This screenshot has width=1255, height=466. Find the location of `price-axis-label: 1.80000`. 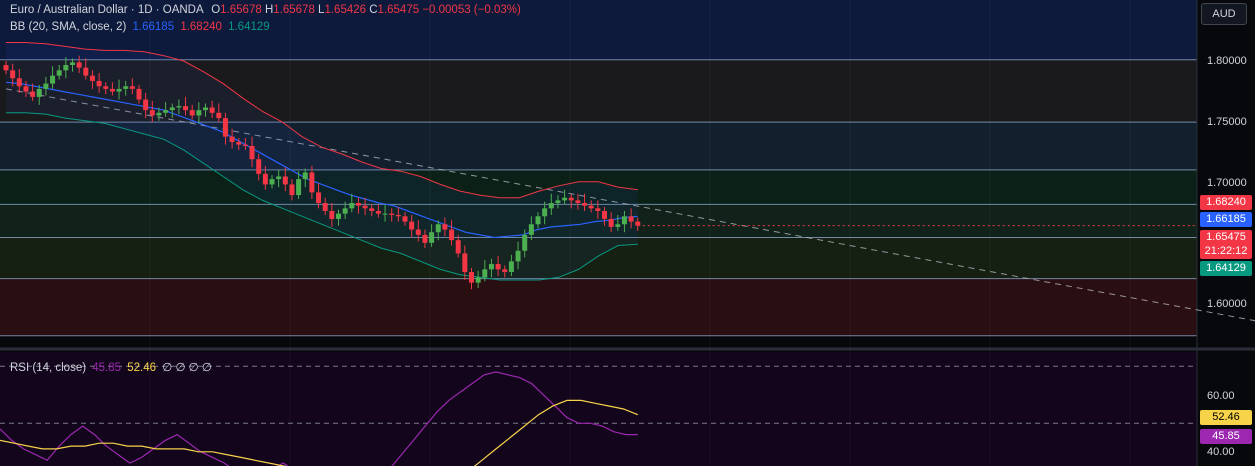

price-axis-label: 1.80000 is located at coordinates (1227, 61).